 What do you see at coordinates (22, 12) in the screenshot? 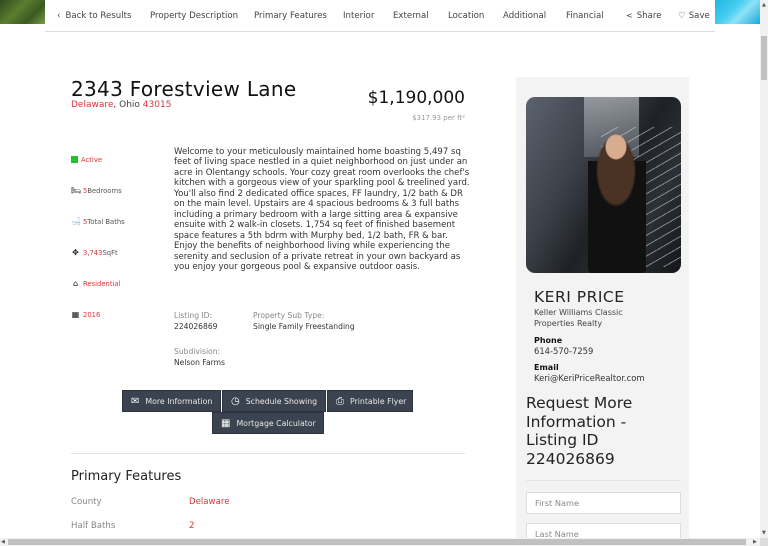
I see `property-thumbnail-left` at bounding box center [22, 12].